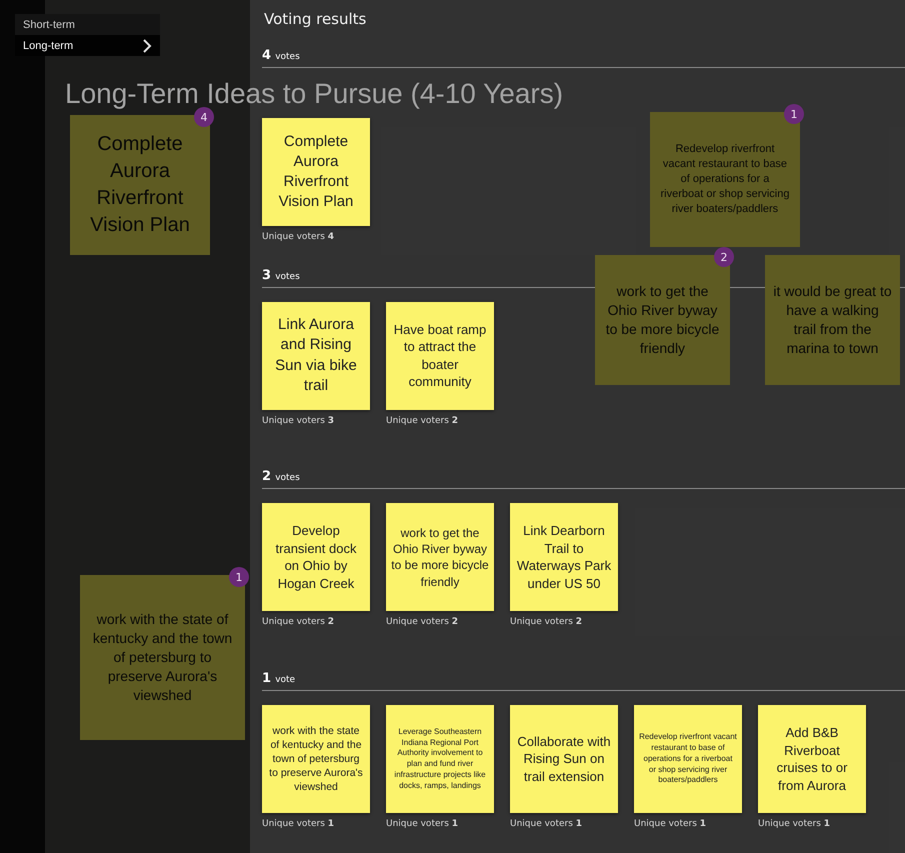 This screenshot has height=853, width=905. I want to click on vote-count-heading: 4 votes, so click(281, 55).